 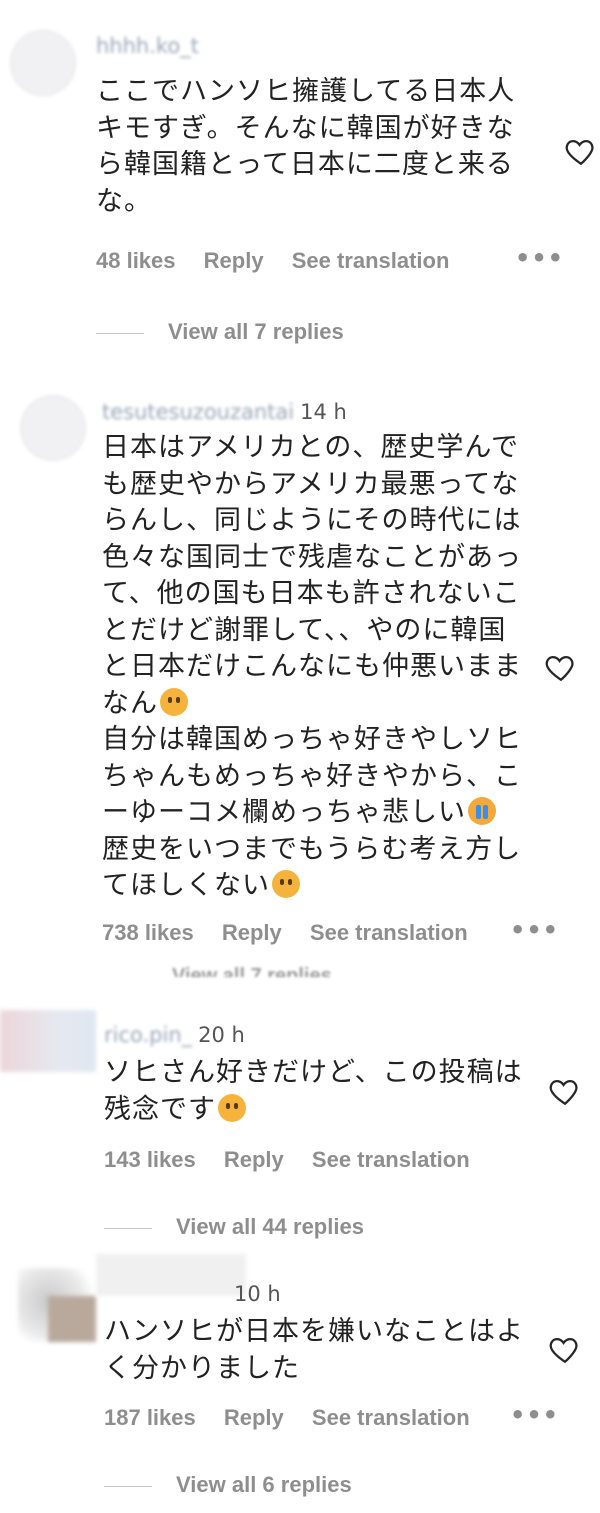 I want to click on comment-text: ソヒさん好きだけど、この投稿は 残念です, so click(x=313, y=1091).